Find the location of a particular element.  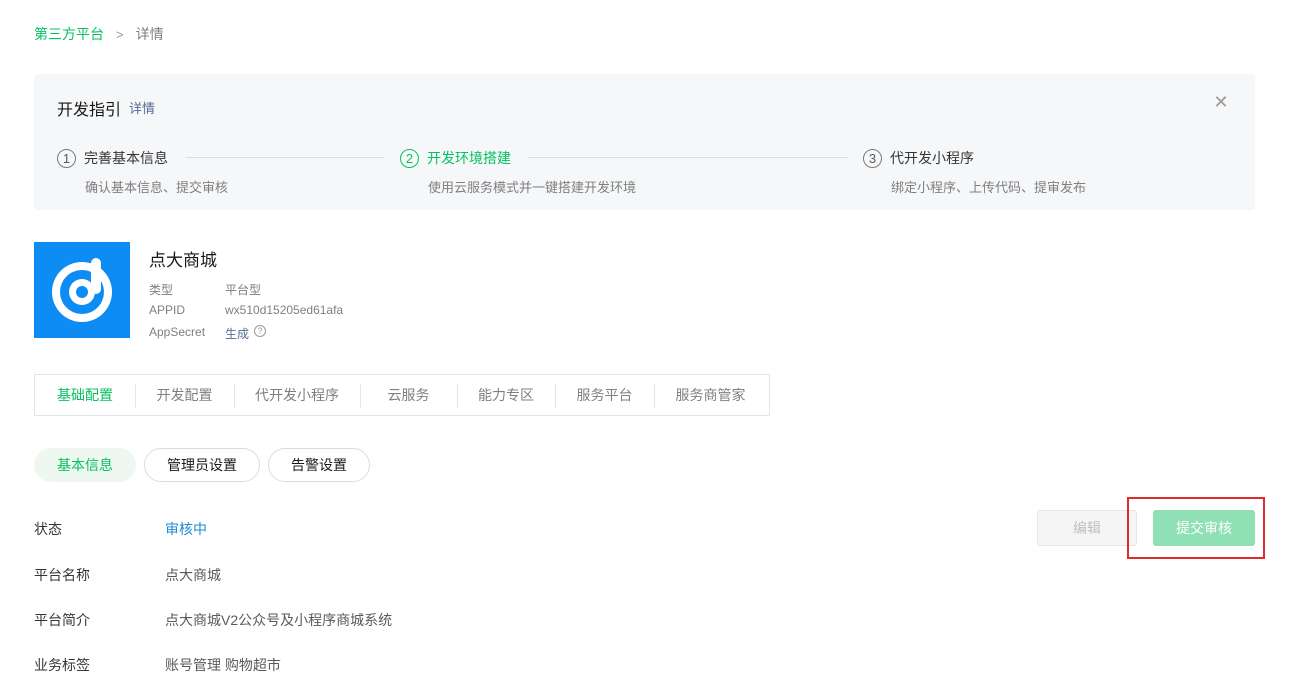

app-logo-icon is located at coordinates (82, 290).